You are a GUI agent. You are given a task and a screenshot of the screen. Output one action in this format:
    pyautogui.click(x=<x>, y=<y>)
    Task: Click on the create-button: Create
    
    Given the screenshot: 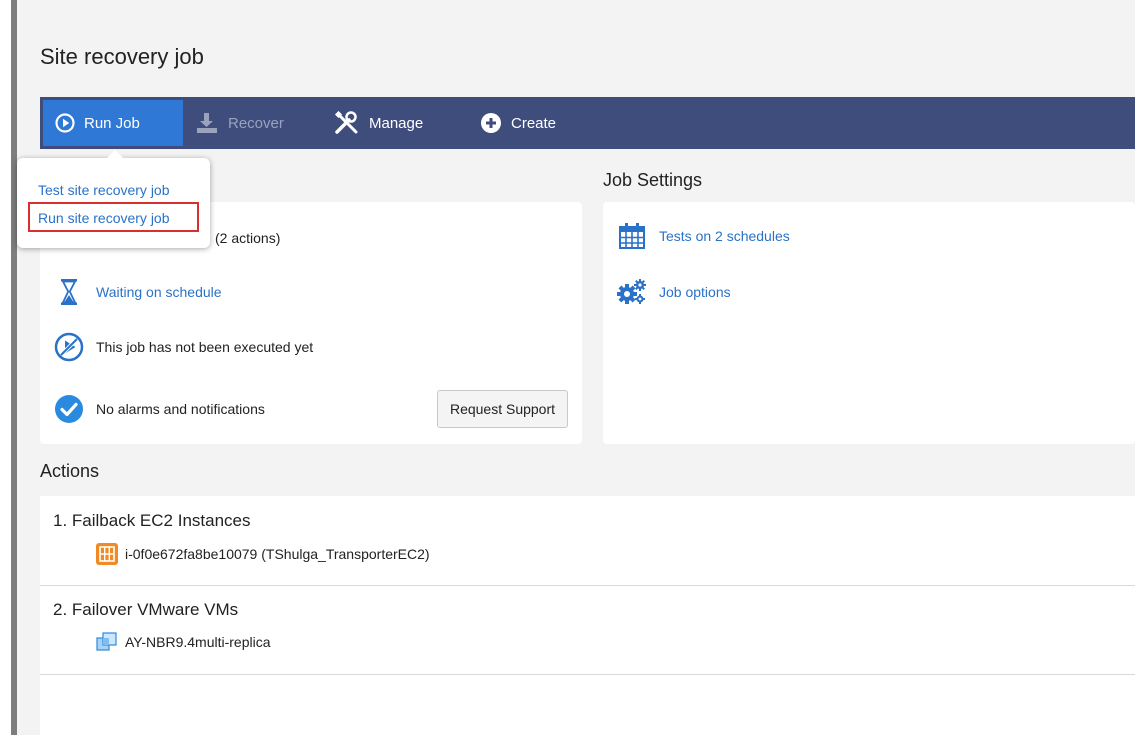 What is the action you would take?
    pyautogui.click(x=518, y=123)
    